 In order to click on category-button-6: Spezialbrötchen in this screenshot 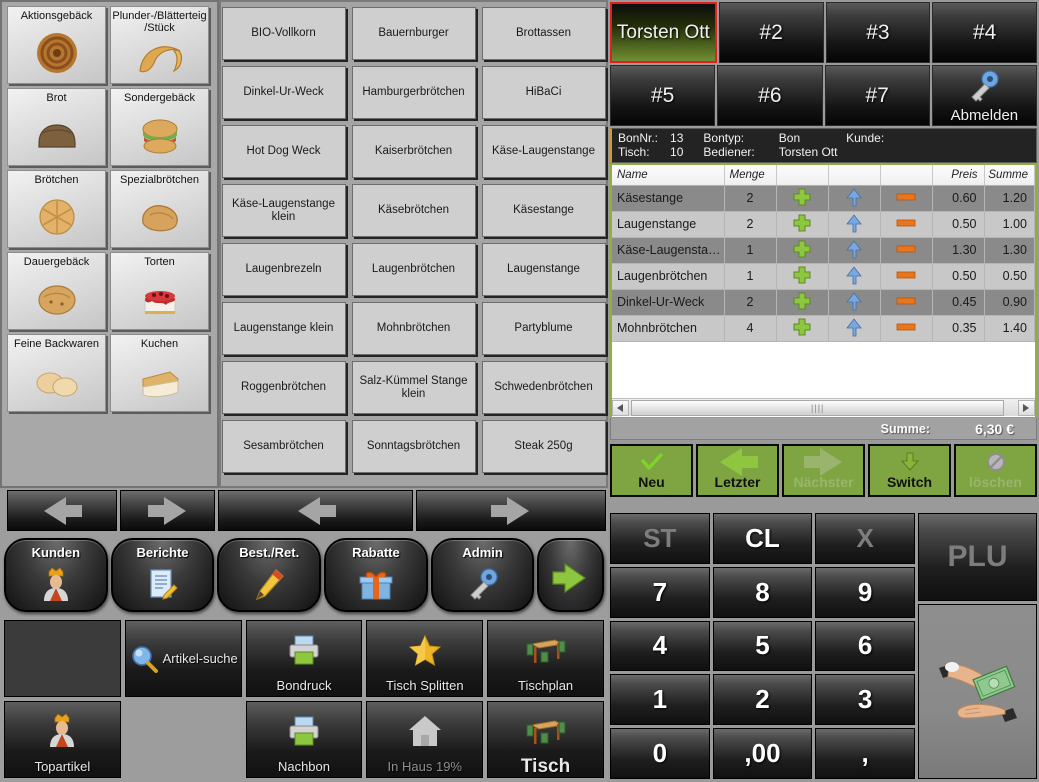, I will do `click(159, 209)`.